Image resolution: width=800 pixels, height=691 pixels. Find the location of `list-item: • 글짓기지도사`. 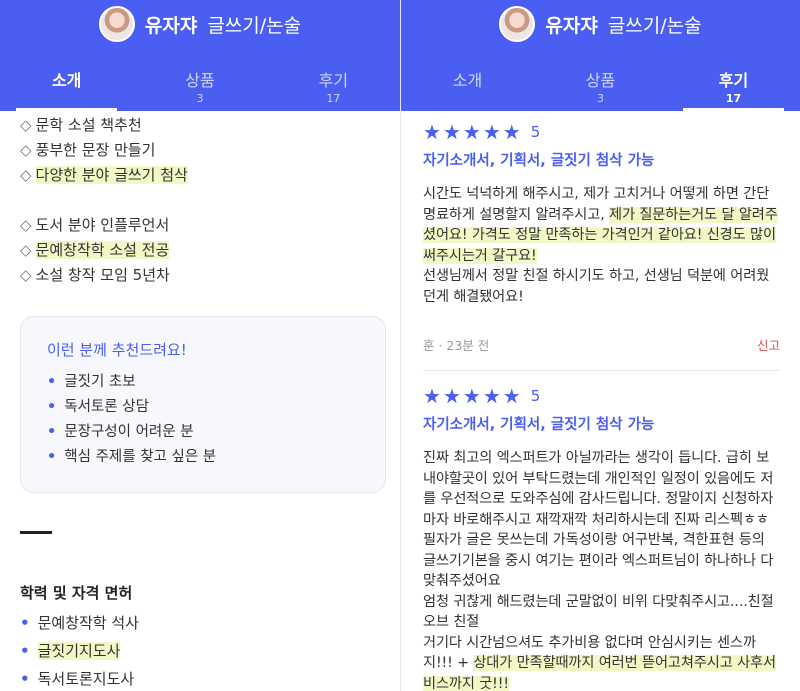

list-item: • 글짓기지도사 is located at coordinates (70, 651).